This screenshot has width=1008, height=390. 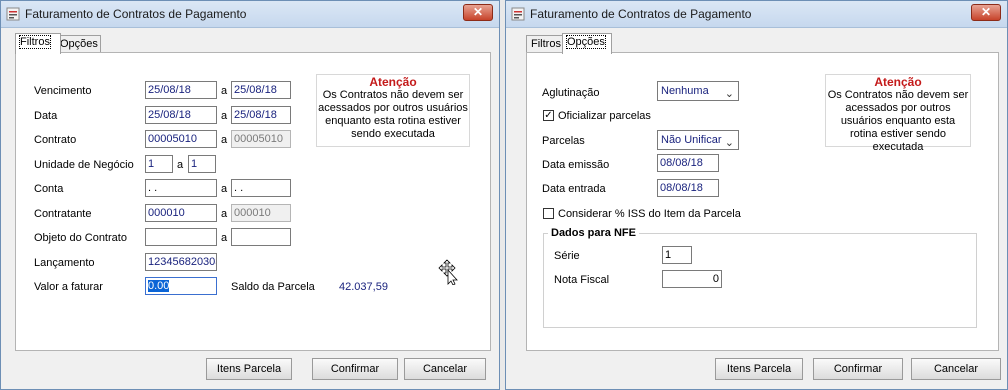 What do you see at coordinates (181, 90) in the screenshot?
I see `vencimento-from-field: 25/08/18` at bounding box center [181, 90].